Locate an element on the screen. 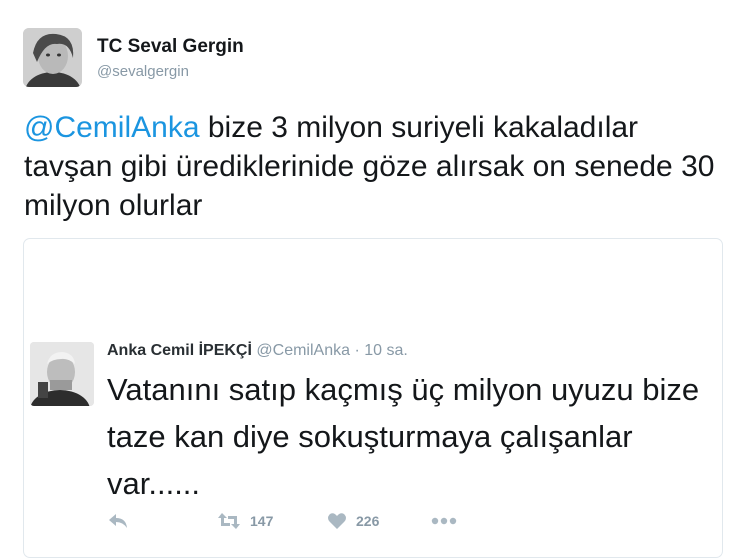 This screenshot has height=558, width=745. retweet-icon is located at coordinates (229, 521).